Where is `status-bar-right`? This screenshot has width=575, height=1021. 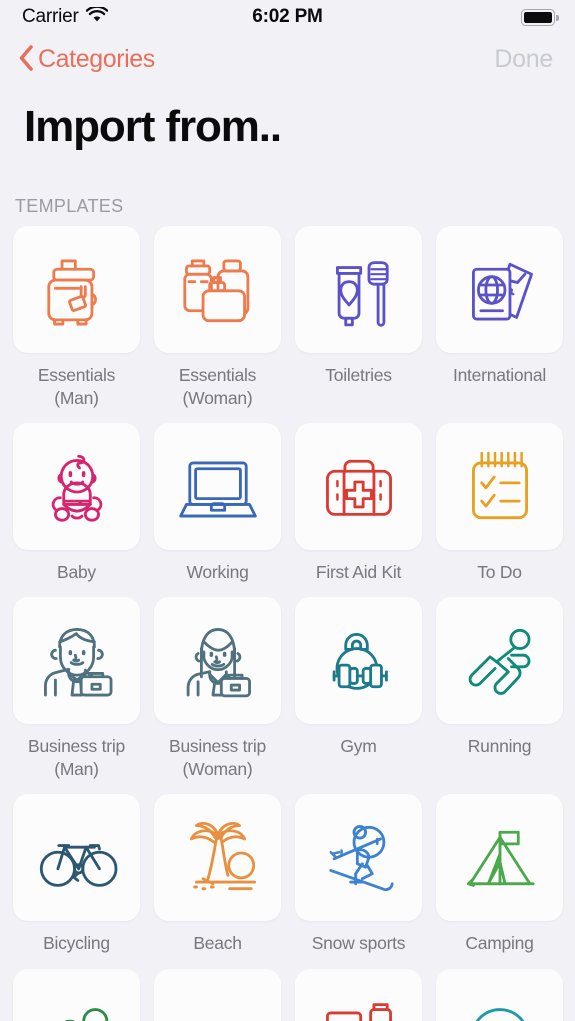 status-bar-right is located at coordinates (540, 17).